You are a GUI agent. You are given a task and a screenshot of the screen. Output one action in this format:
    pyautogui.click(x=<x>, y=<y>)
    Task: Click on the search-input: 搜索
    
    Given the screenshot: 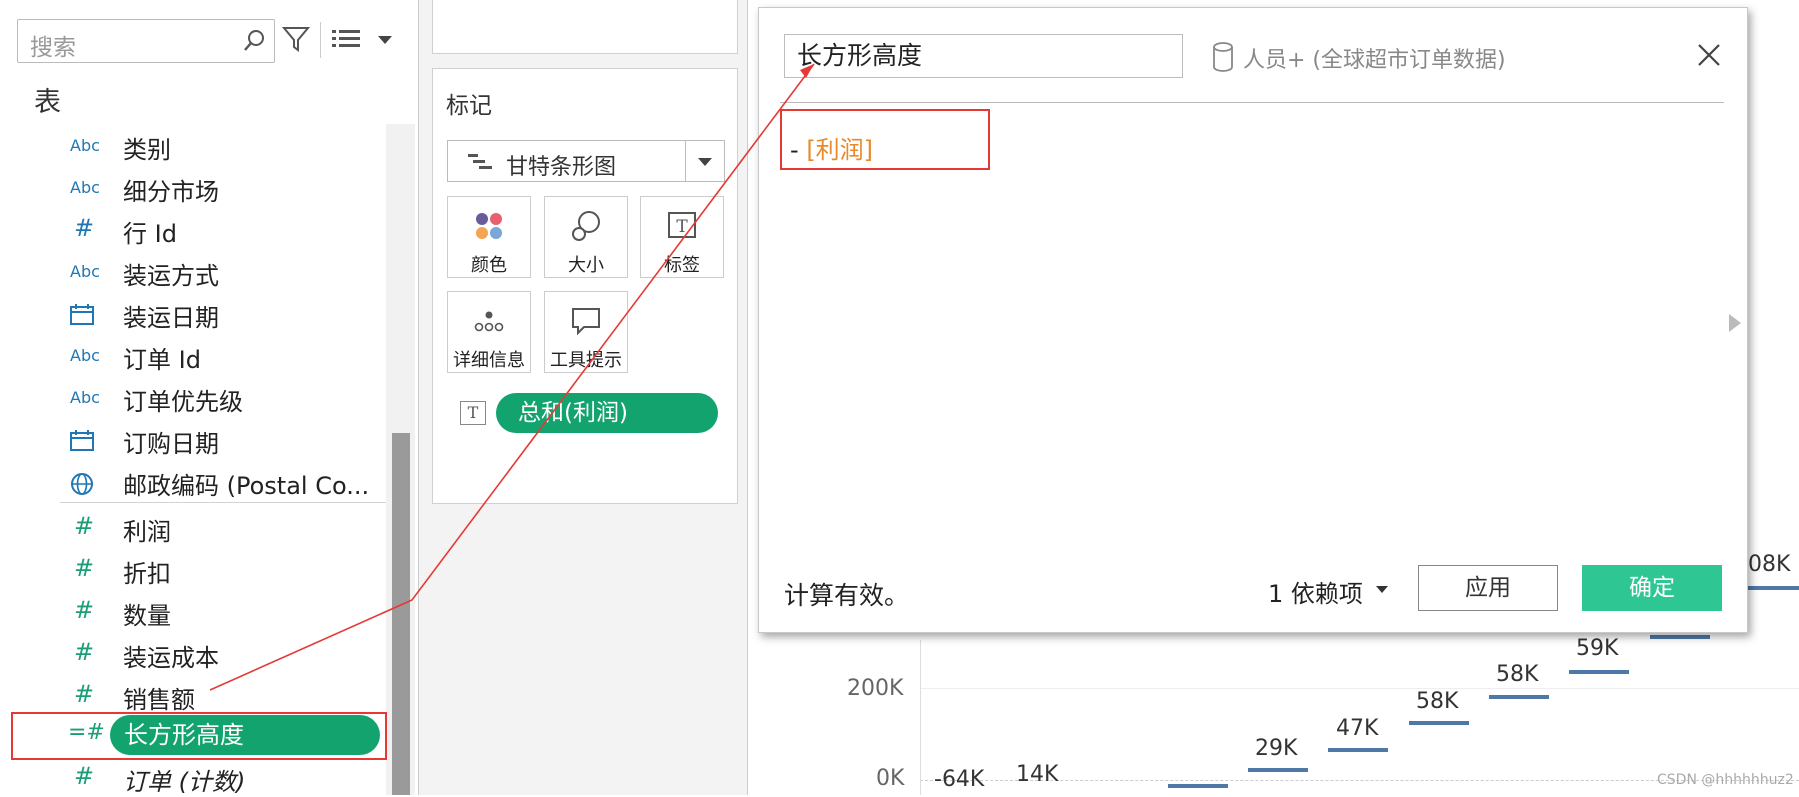 What is the action you would take?
    pyautogui.click(x=146, y=41)
    